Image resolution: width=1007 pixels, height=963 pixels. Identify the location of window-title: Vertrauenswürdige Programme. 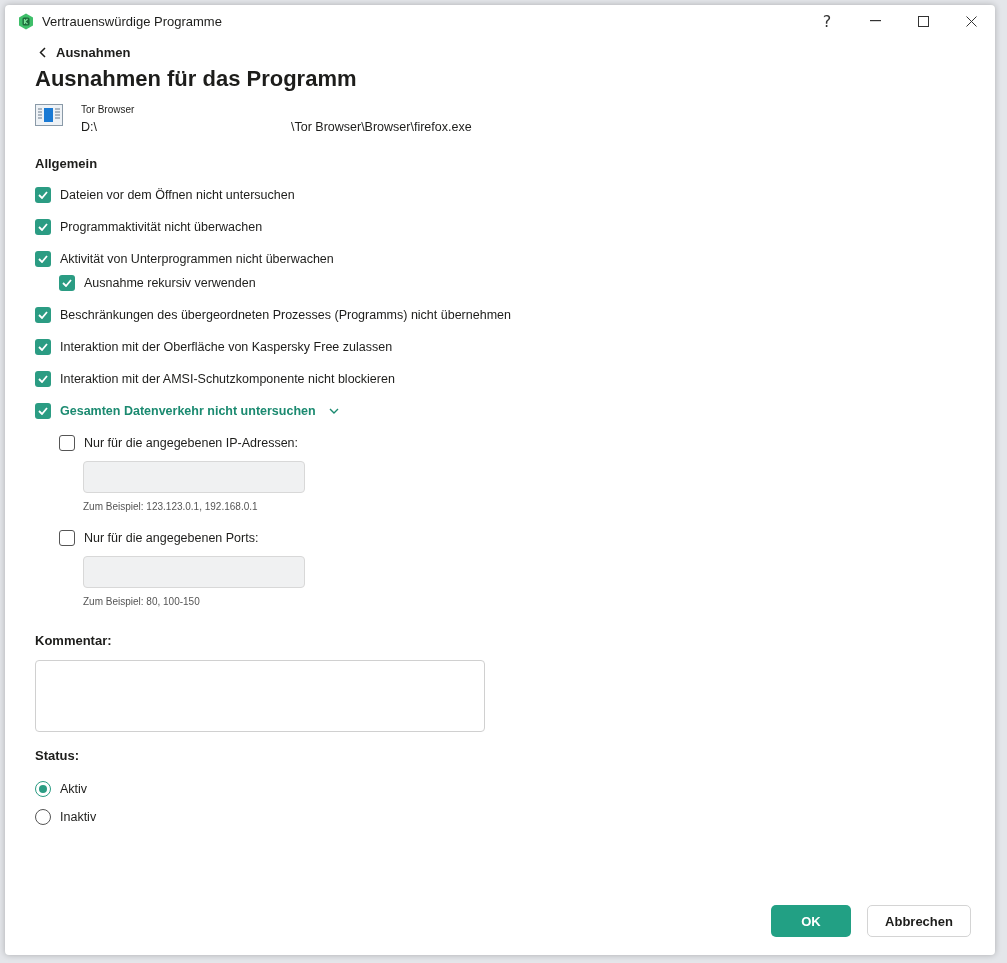
(132, 21).